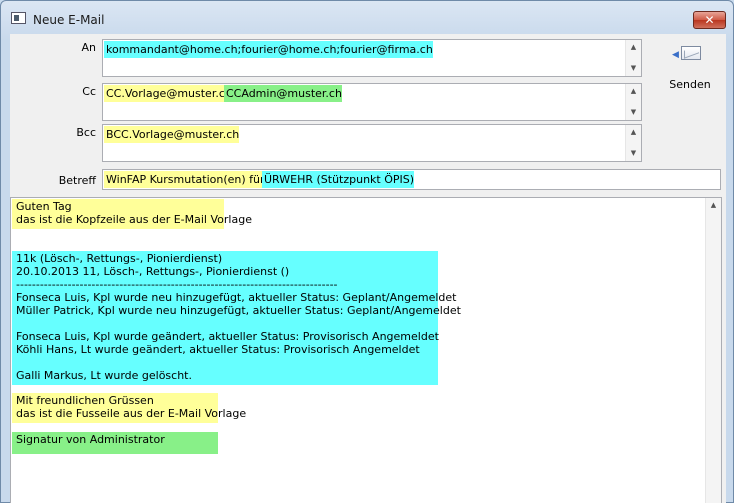 This screenshot has height=503, width=734. Describe the element at coordinates (690, 84) in the screenshot. I see `send-label: Senden` at that location.